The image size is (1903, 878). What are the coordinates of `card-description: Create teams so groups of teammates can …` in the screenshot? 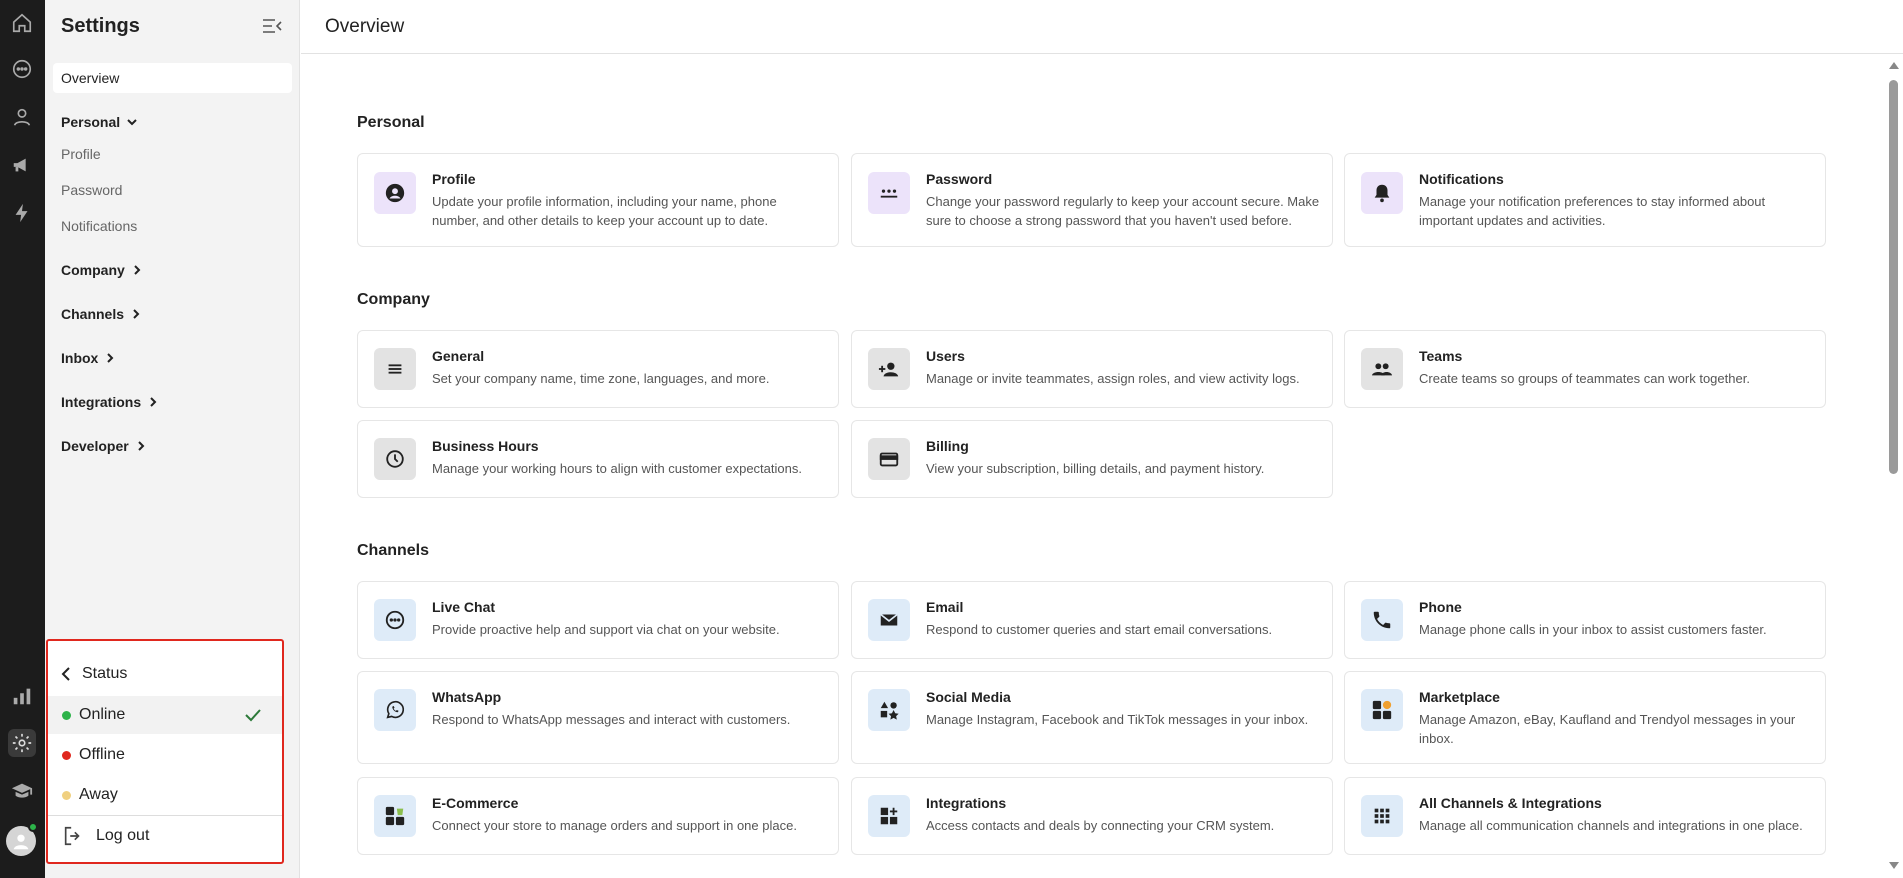 It's located at (1584, 378).